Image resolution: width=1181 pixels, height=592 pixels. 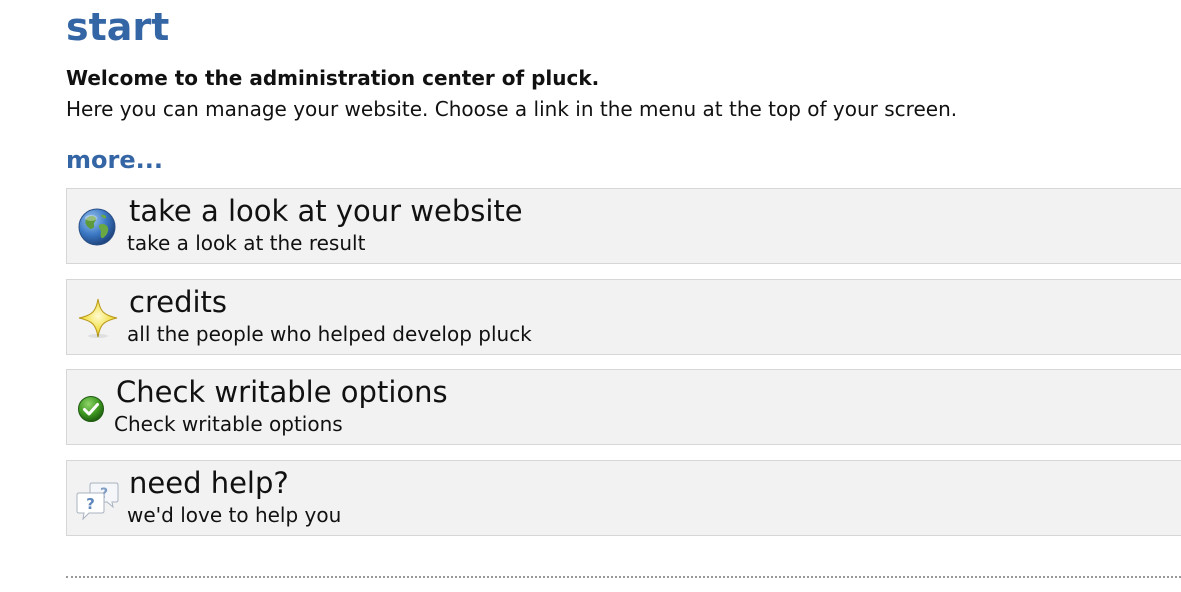 I want to click on menu-item-subtitle: Check writable options, so click(x=228, y=424).